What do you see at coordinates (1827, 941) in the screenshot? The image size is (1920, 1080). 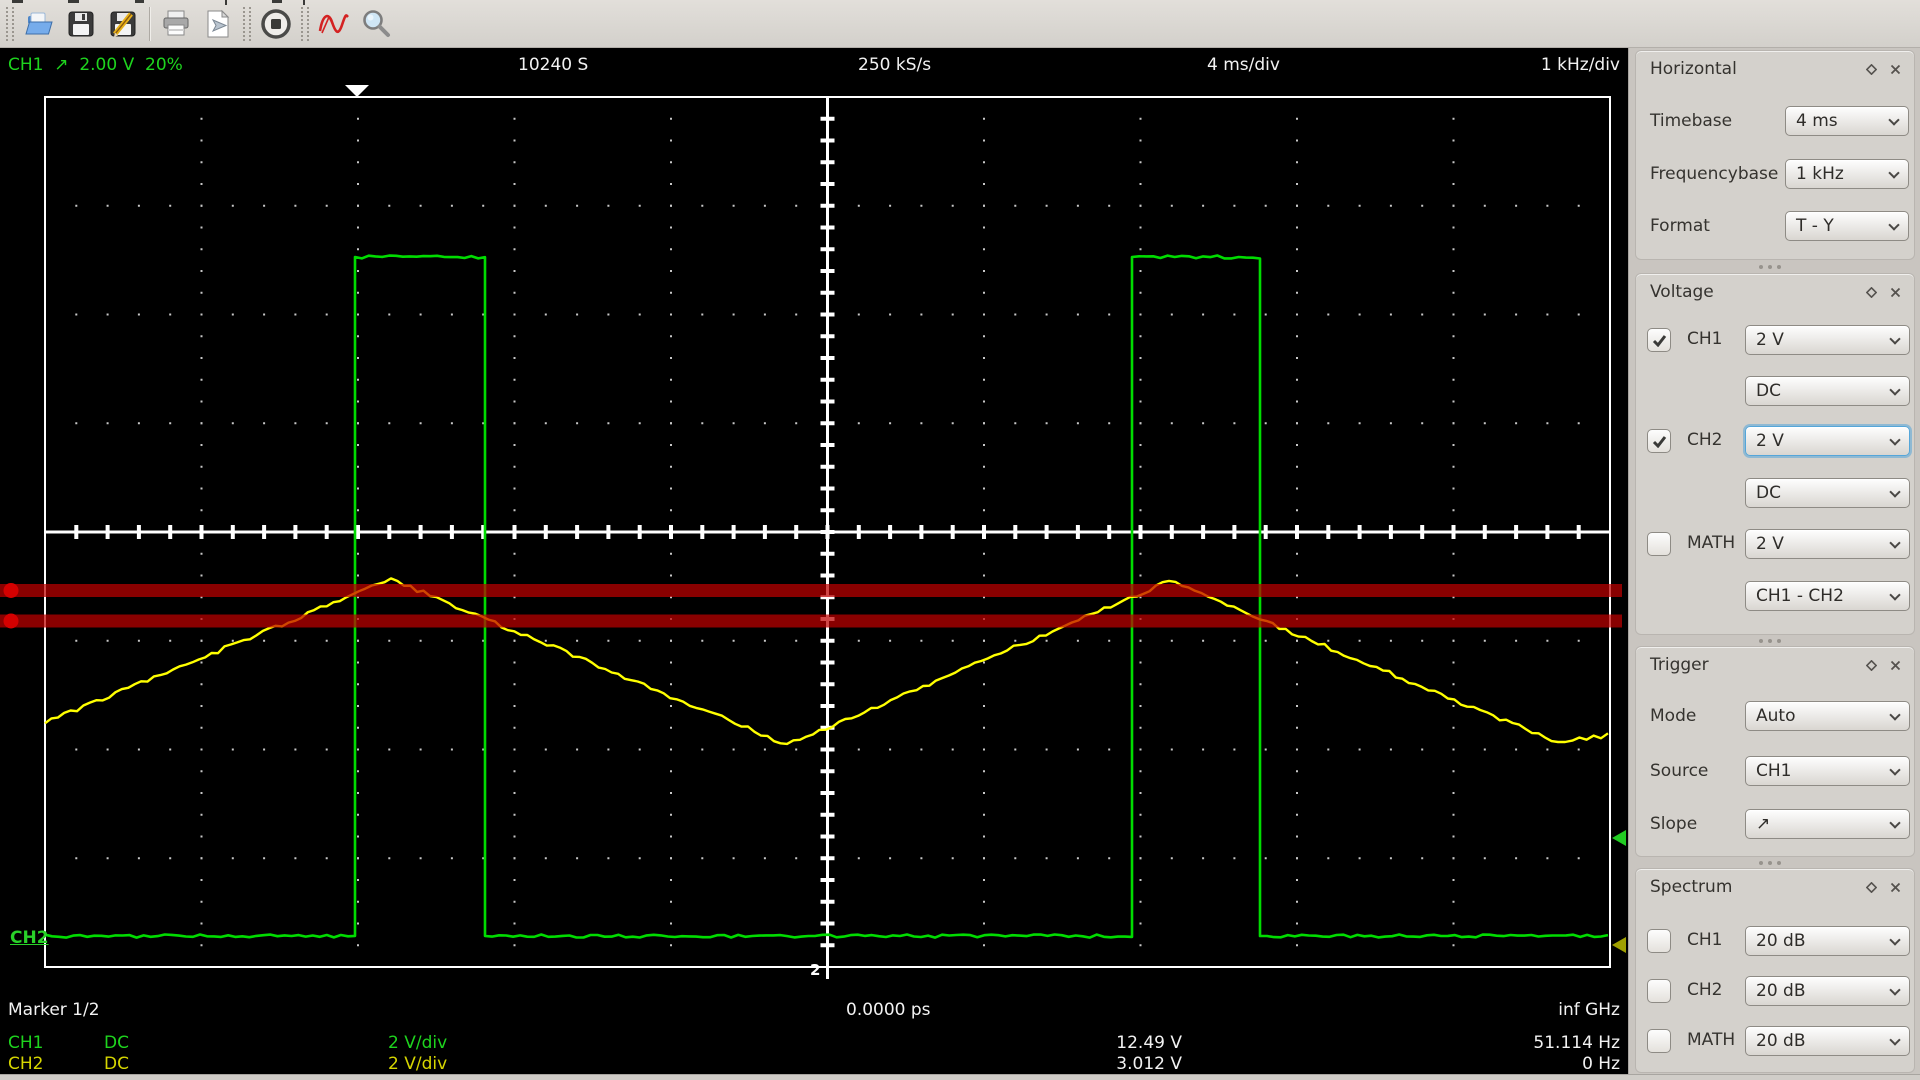 I see `ch1-magnitude-select: 20 dB` at bounding box center [1827, 941].